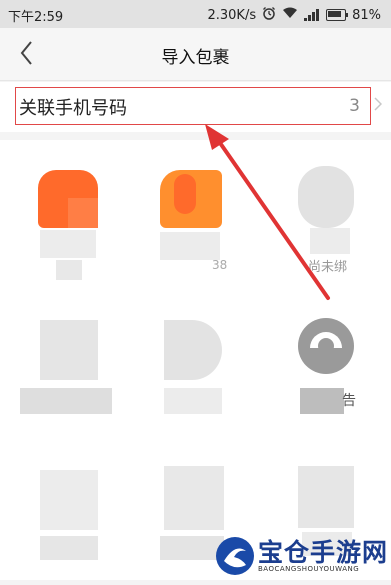 The width and height of the screenshot is (391, 585). Describe the element at coordinates (354, 106) in the screenshot. I see `link-phone-count: 3` at that location.